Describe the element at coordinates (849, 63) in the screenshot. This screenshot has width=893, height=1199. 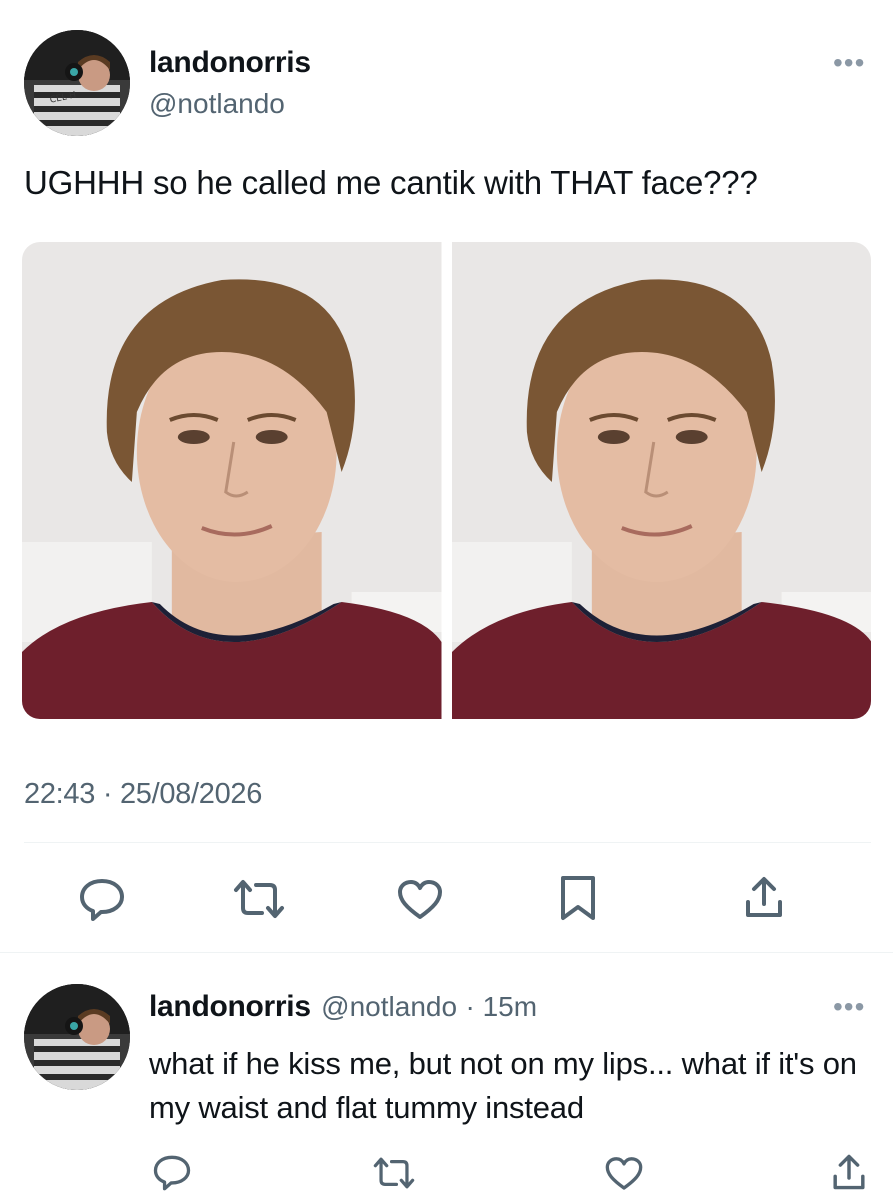
I see `more-options-icon: •••` at that location.